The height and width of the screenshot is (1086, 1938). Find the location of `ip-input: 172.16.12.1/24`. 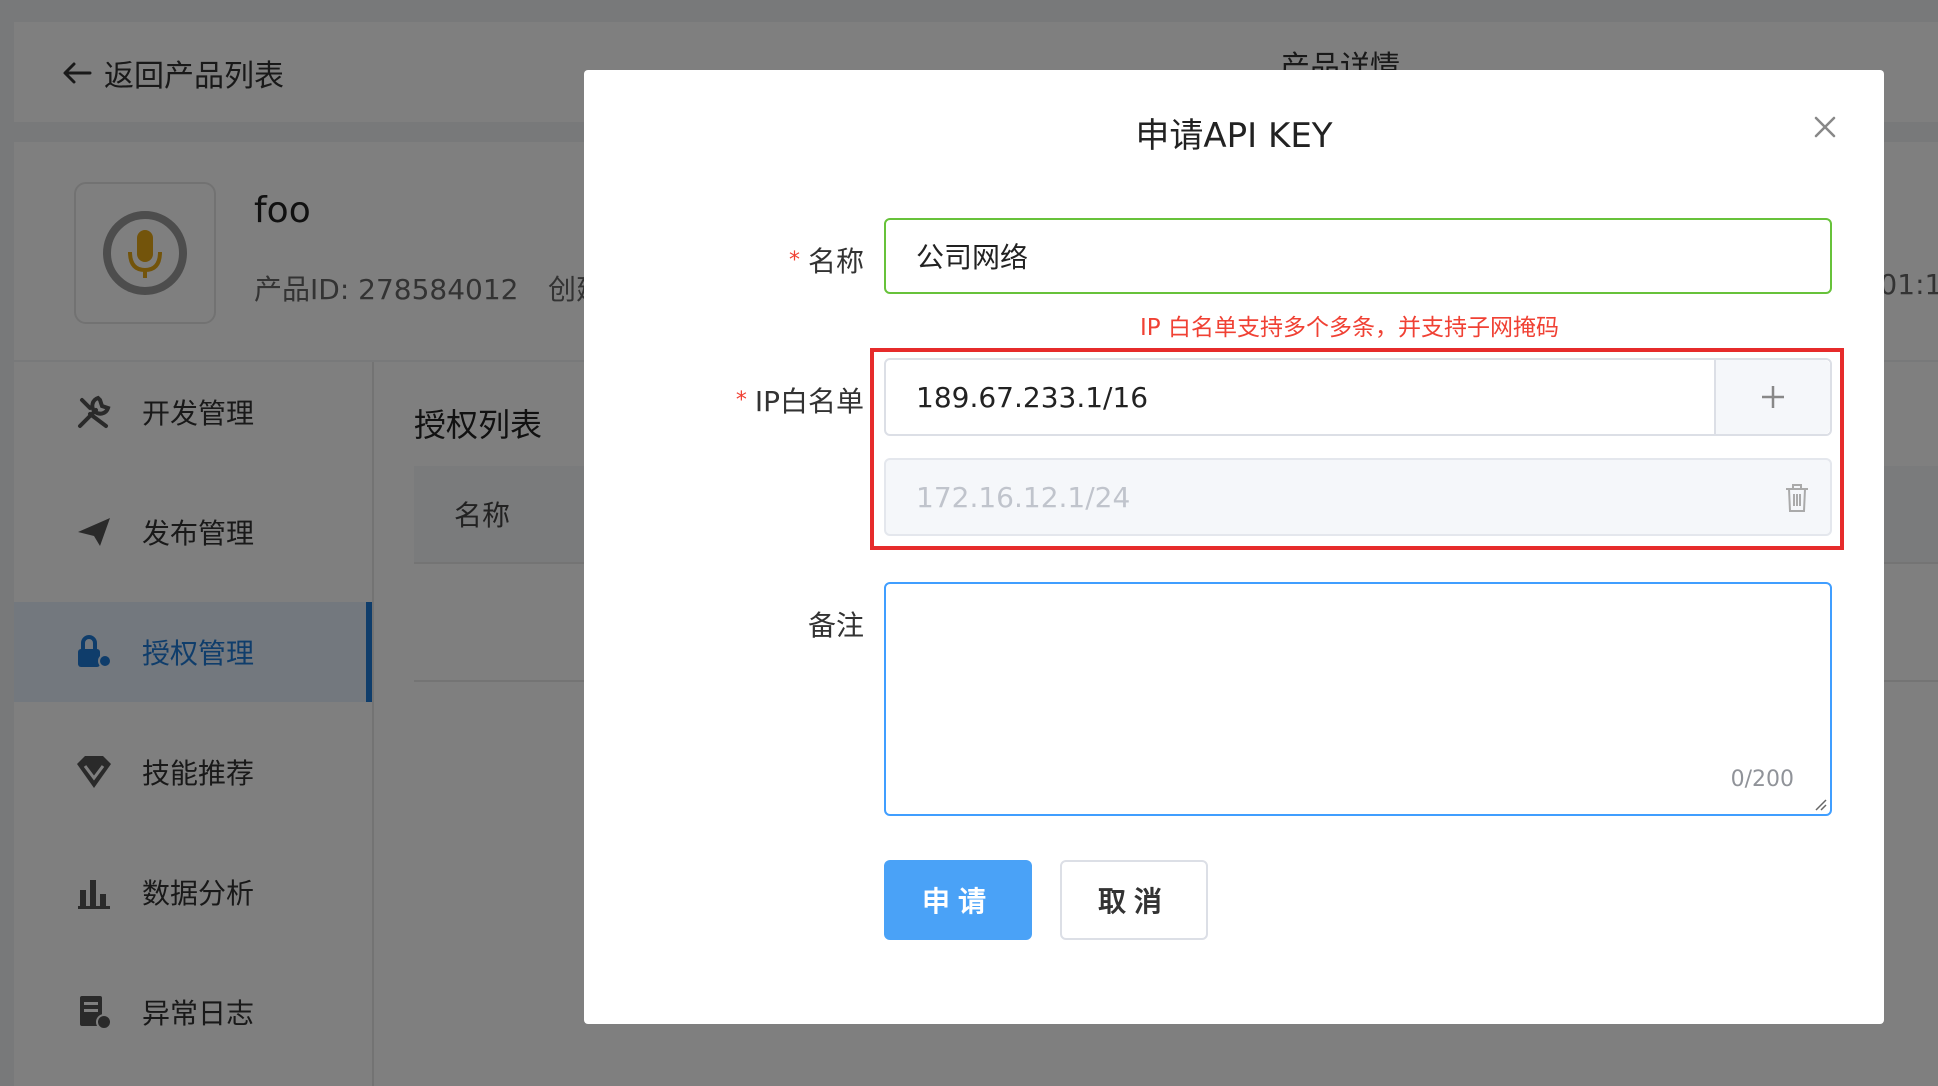

ip-input: 172.16.12.1/24 is located at coordinates (1023, 497).